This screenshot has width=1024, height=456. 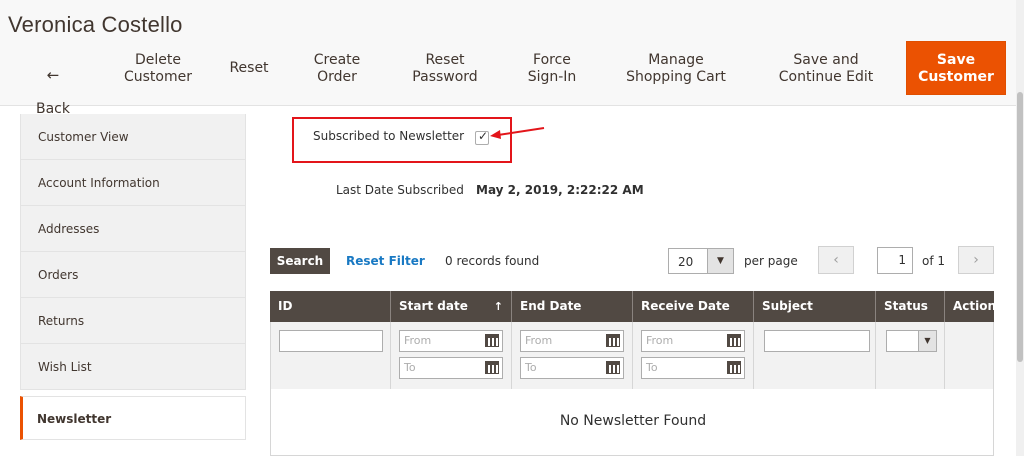 I want to click on sort-ascending-icon: ↑, so click(x=498, y=306).